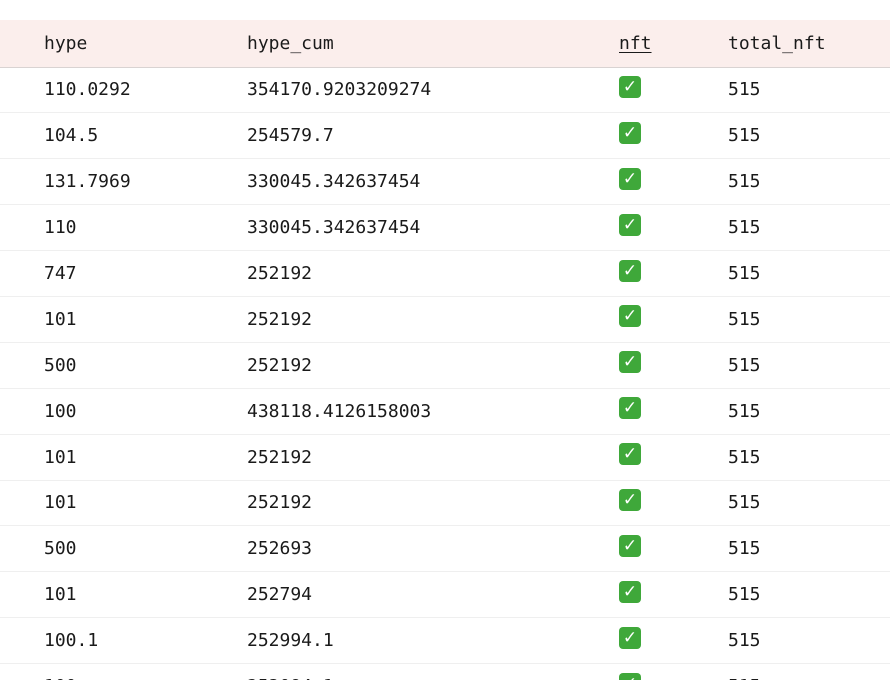 This screenshot has width=890, height=680. Describe the element at coordinates (445, 228) in the screenshot. I see `table-row: 110 330045.342637454 ✓ 515` at that location.